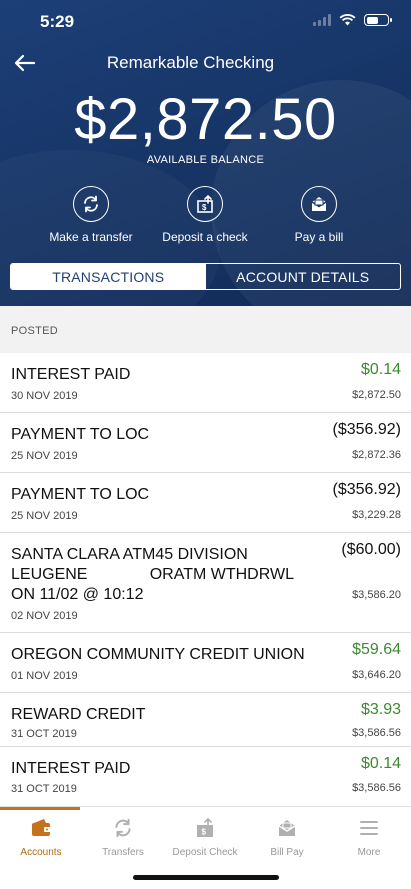 This screenshot has height=889, width=411. What do you see at coordinates (35, 331) in the screenshot?
I see `section-label: POSTED` at bounding box center [35, 331].